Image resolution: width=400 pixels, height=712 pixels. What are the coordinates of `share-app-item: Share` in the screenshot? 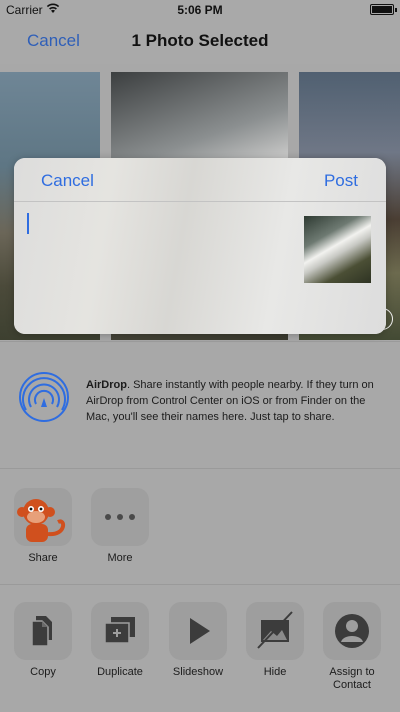 It's located at (43, 526).